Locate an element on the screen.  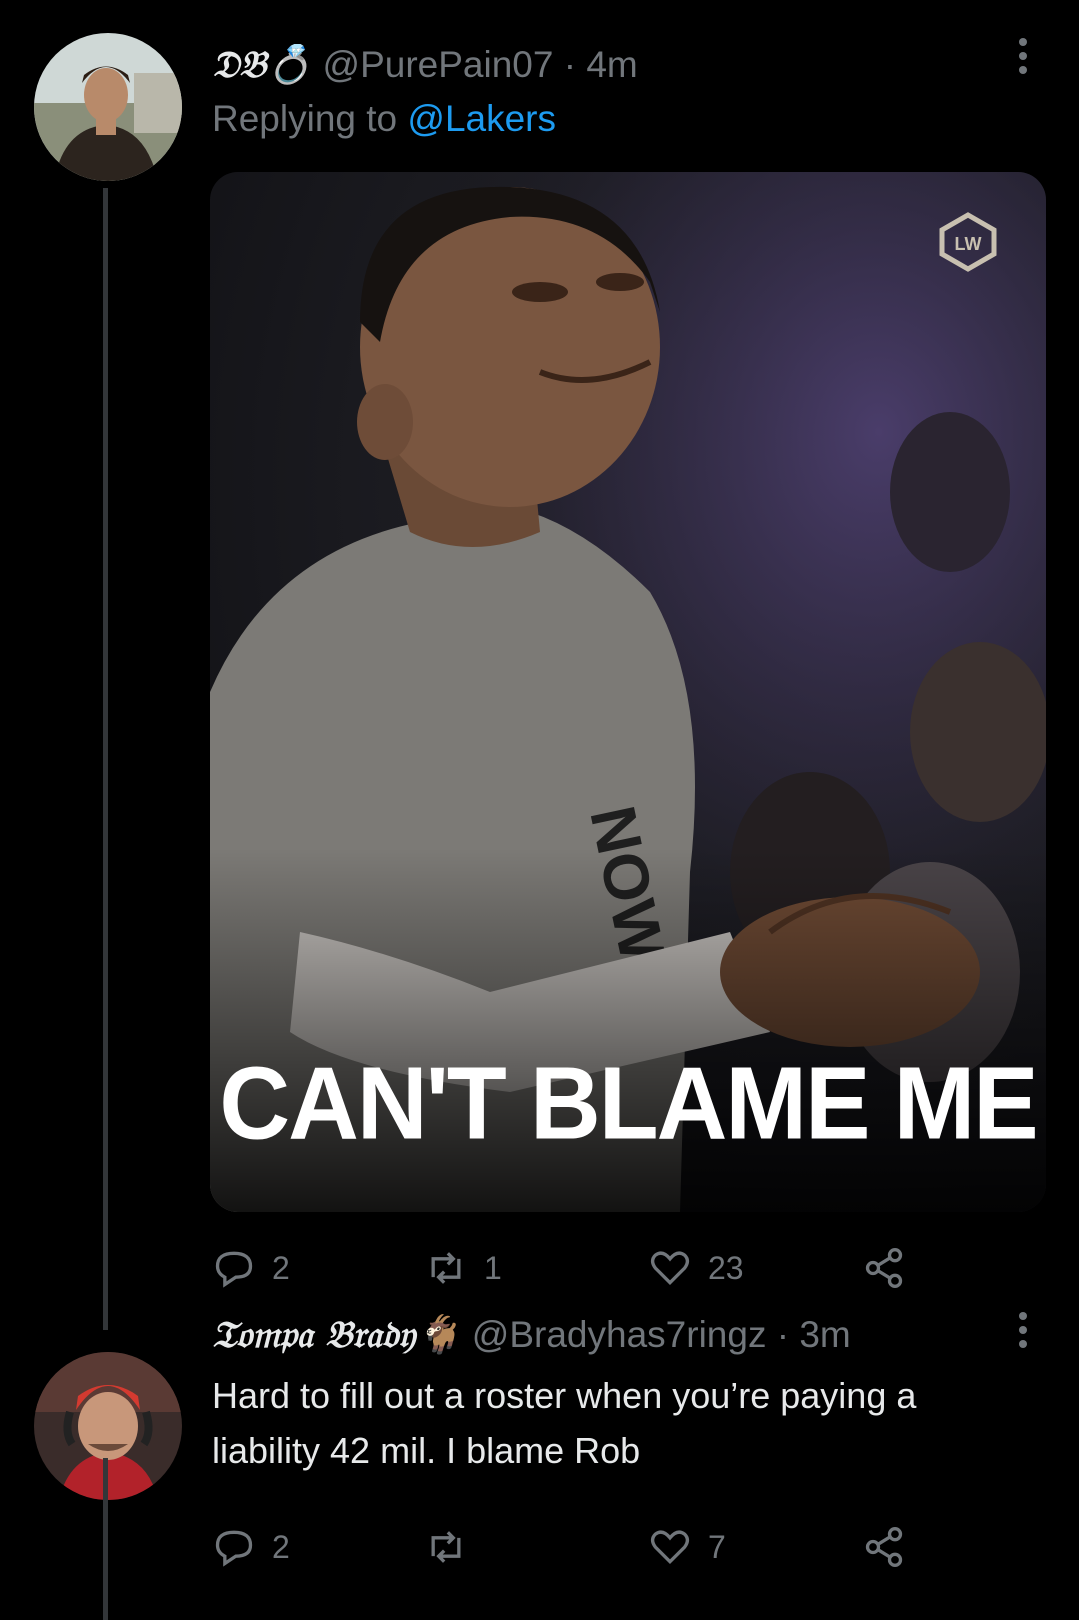
svg-text: LW is located at coordinates (968, 244).